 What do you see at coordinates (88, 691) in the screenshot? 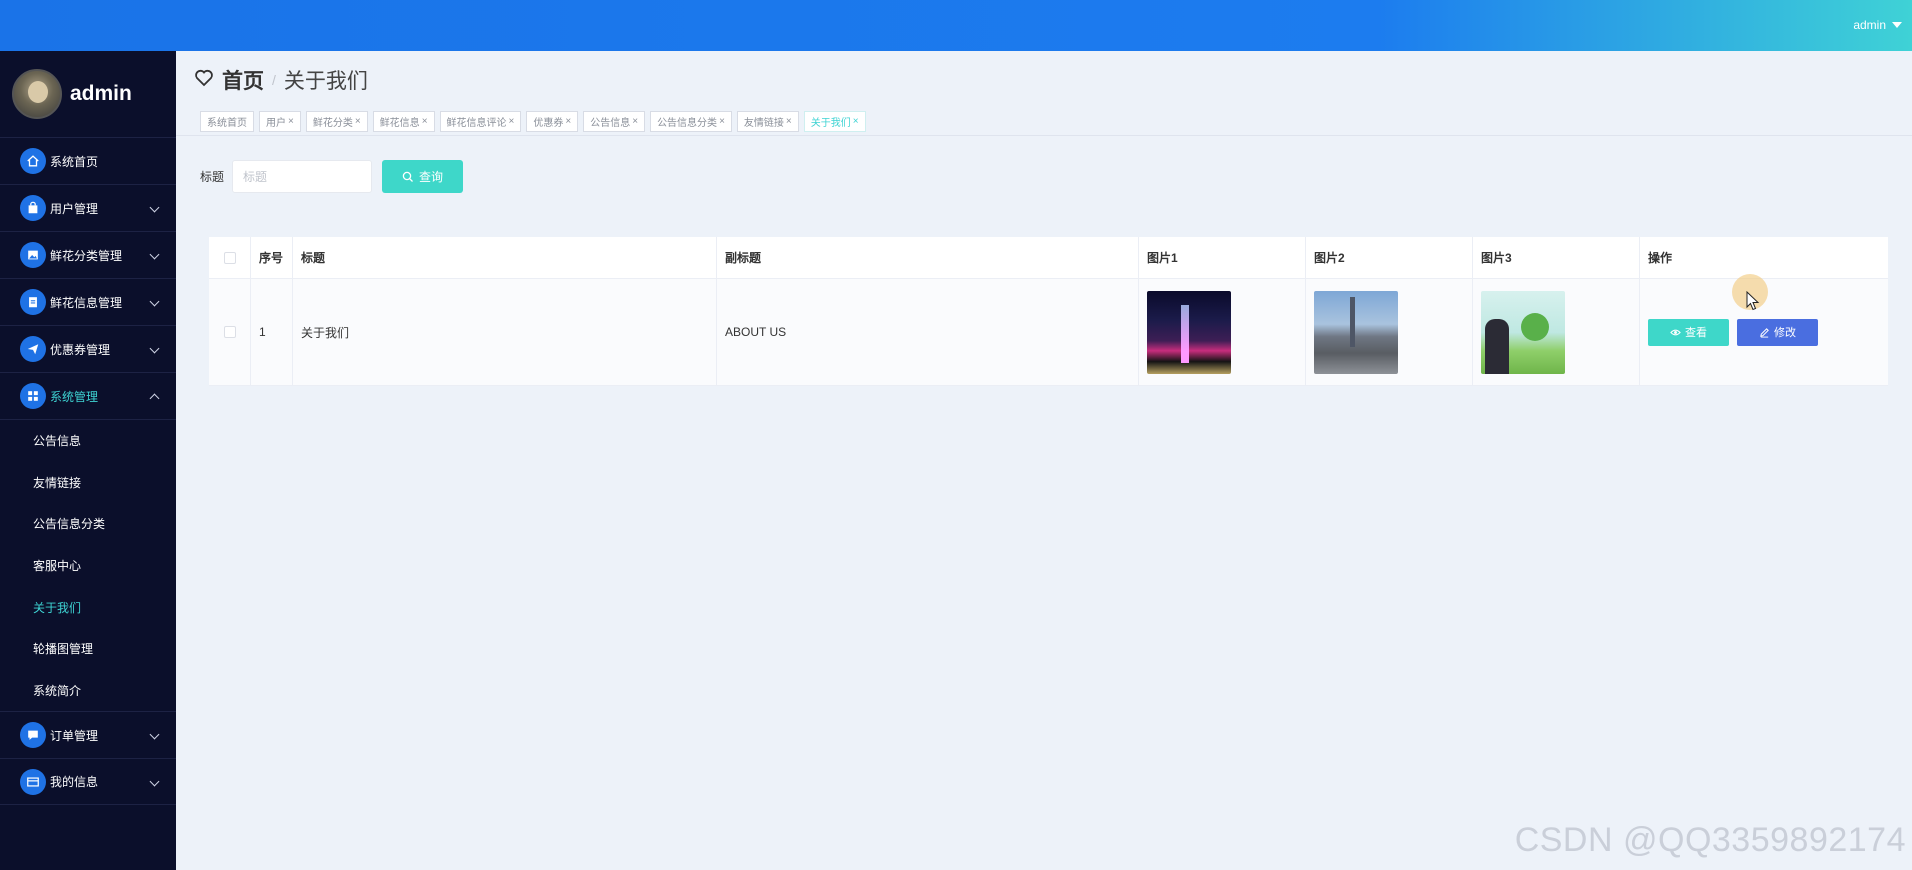
I see `submenu-item-intro: 系统简介` at bounding box center [88, 691].